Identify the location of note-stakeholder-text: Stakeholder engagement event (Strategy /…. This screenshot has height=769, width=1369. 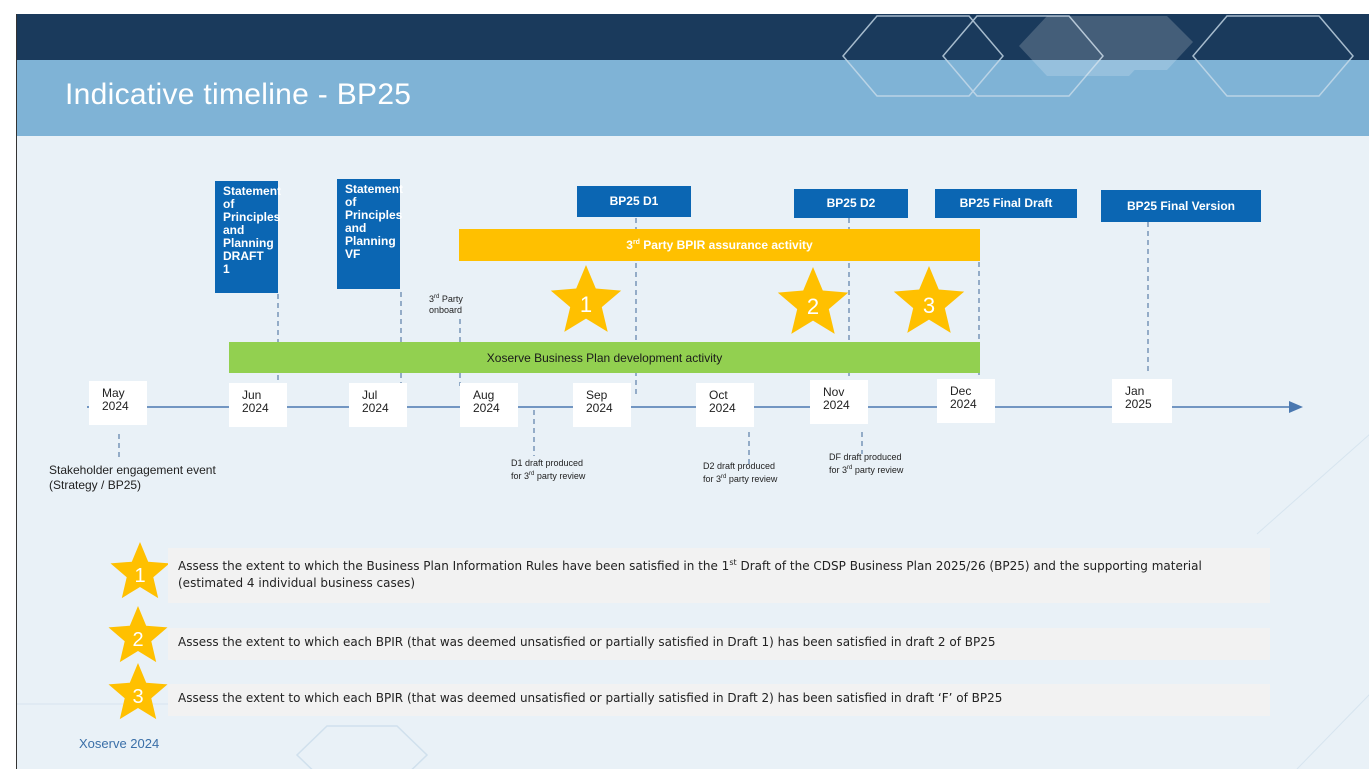
(132, 477).